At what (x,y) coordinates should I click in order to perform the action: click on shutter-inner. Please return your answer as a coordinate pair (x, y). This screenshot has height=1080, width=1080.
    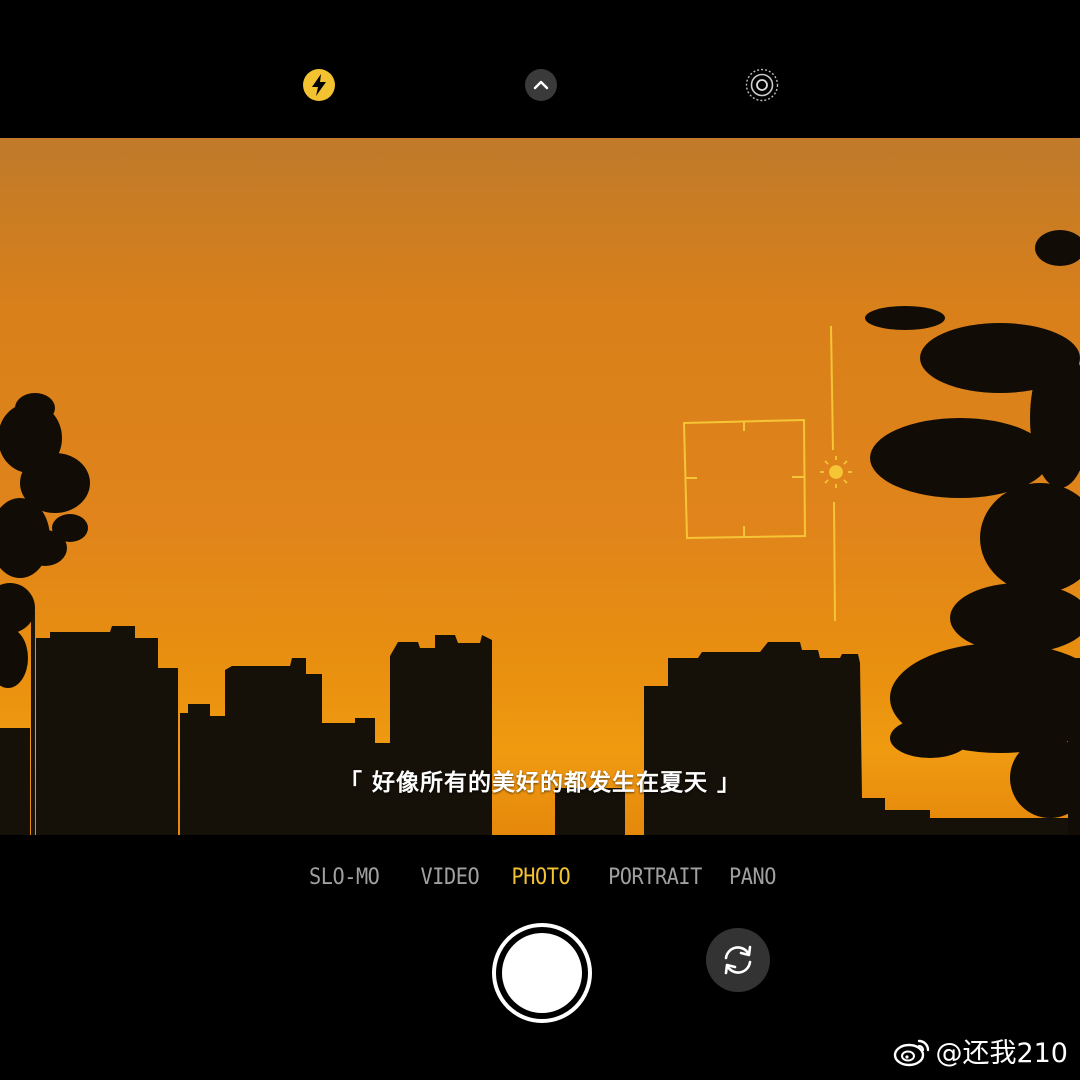
    Looking at the image, I should click on (542, 973).